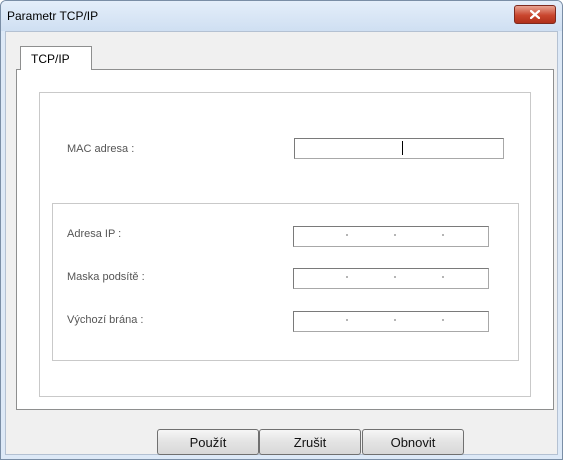 The width and height of the screenshot is (563, 460). Describe the element at coordinates (53, 16) in the screenshot. I see `window-title: Parametr TCP/IP` at that location.